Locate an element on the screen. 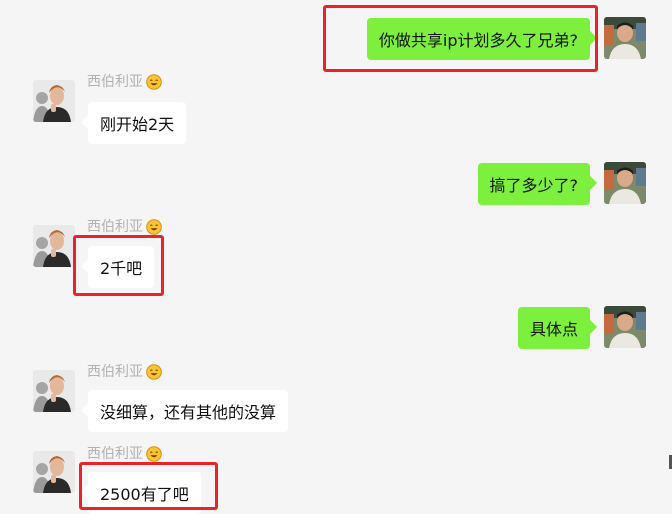 This screenshot has height=514, width=672. incoming-message-bubble: 2500有了吧 is located at coordinates (144, 493).